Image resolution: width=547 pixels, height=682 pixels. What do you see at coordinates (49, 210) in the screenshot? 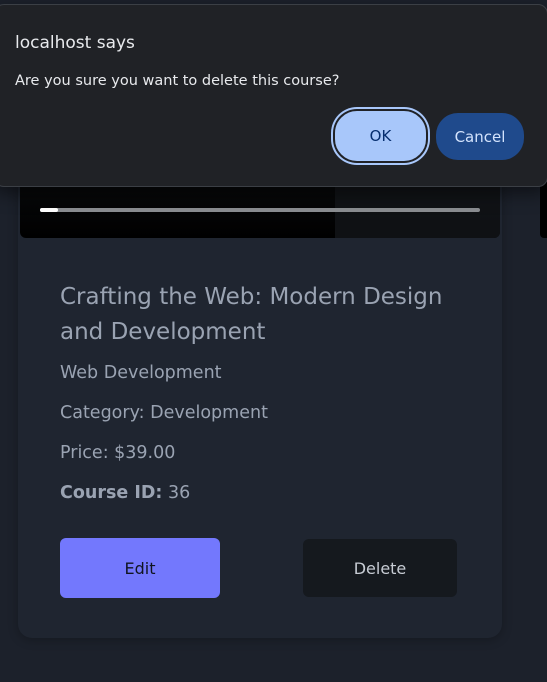
I see `video-progress-fill` at bounding box center [49, 210].